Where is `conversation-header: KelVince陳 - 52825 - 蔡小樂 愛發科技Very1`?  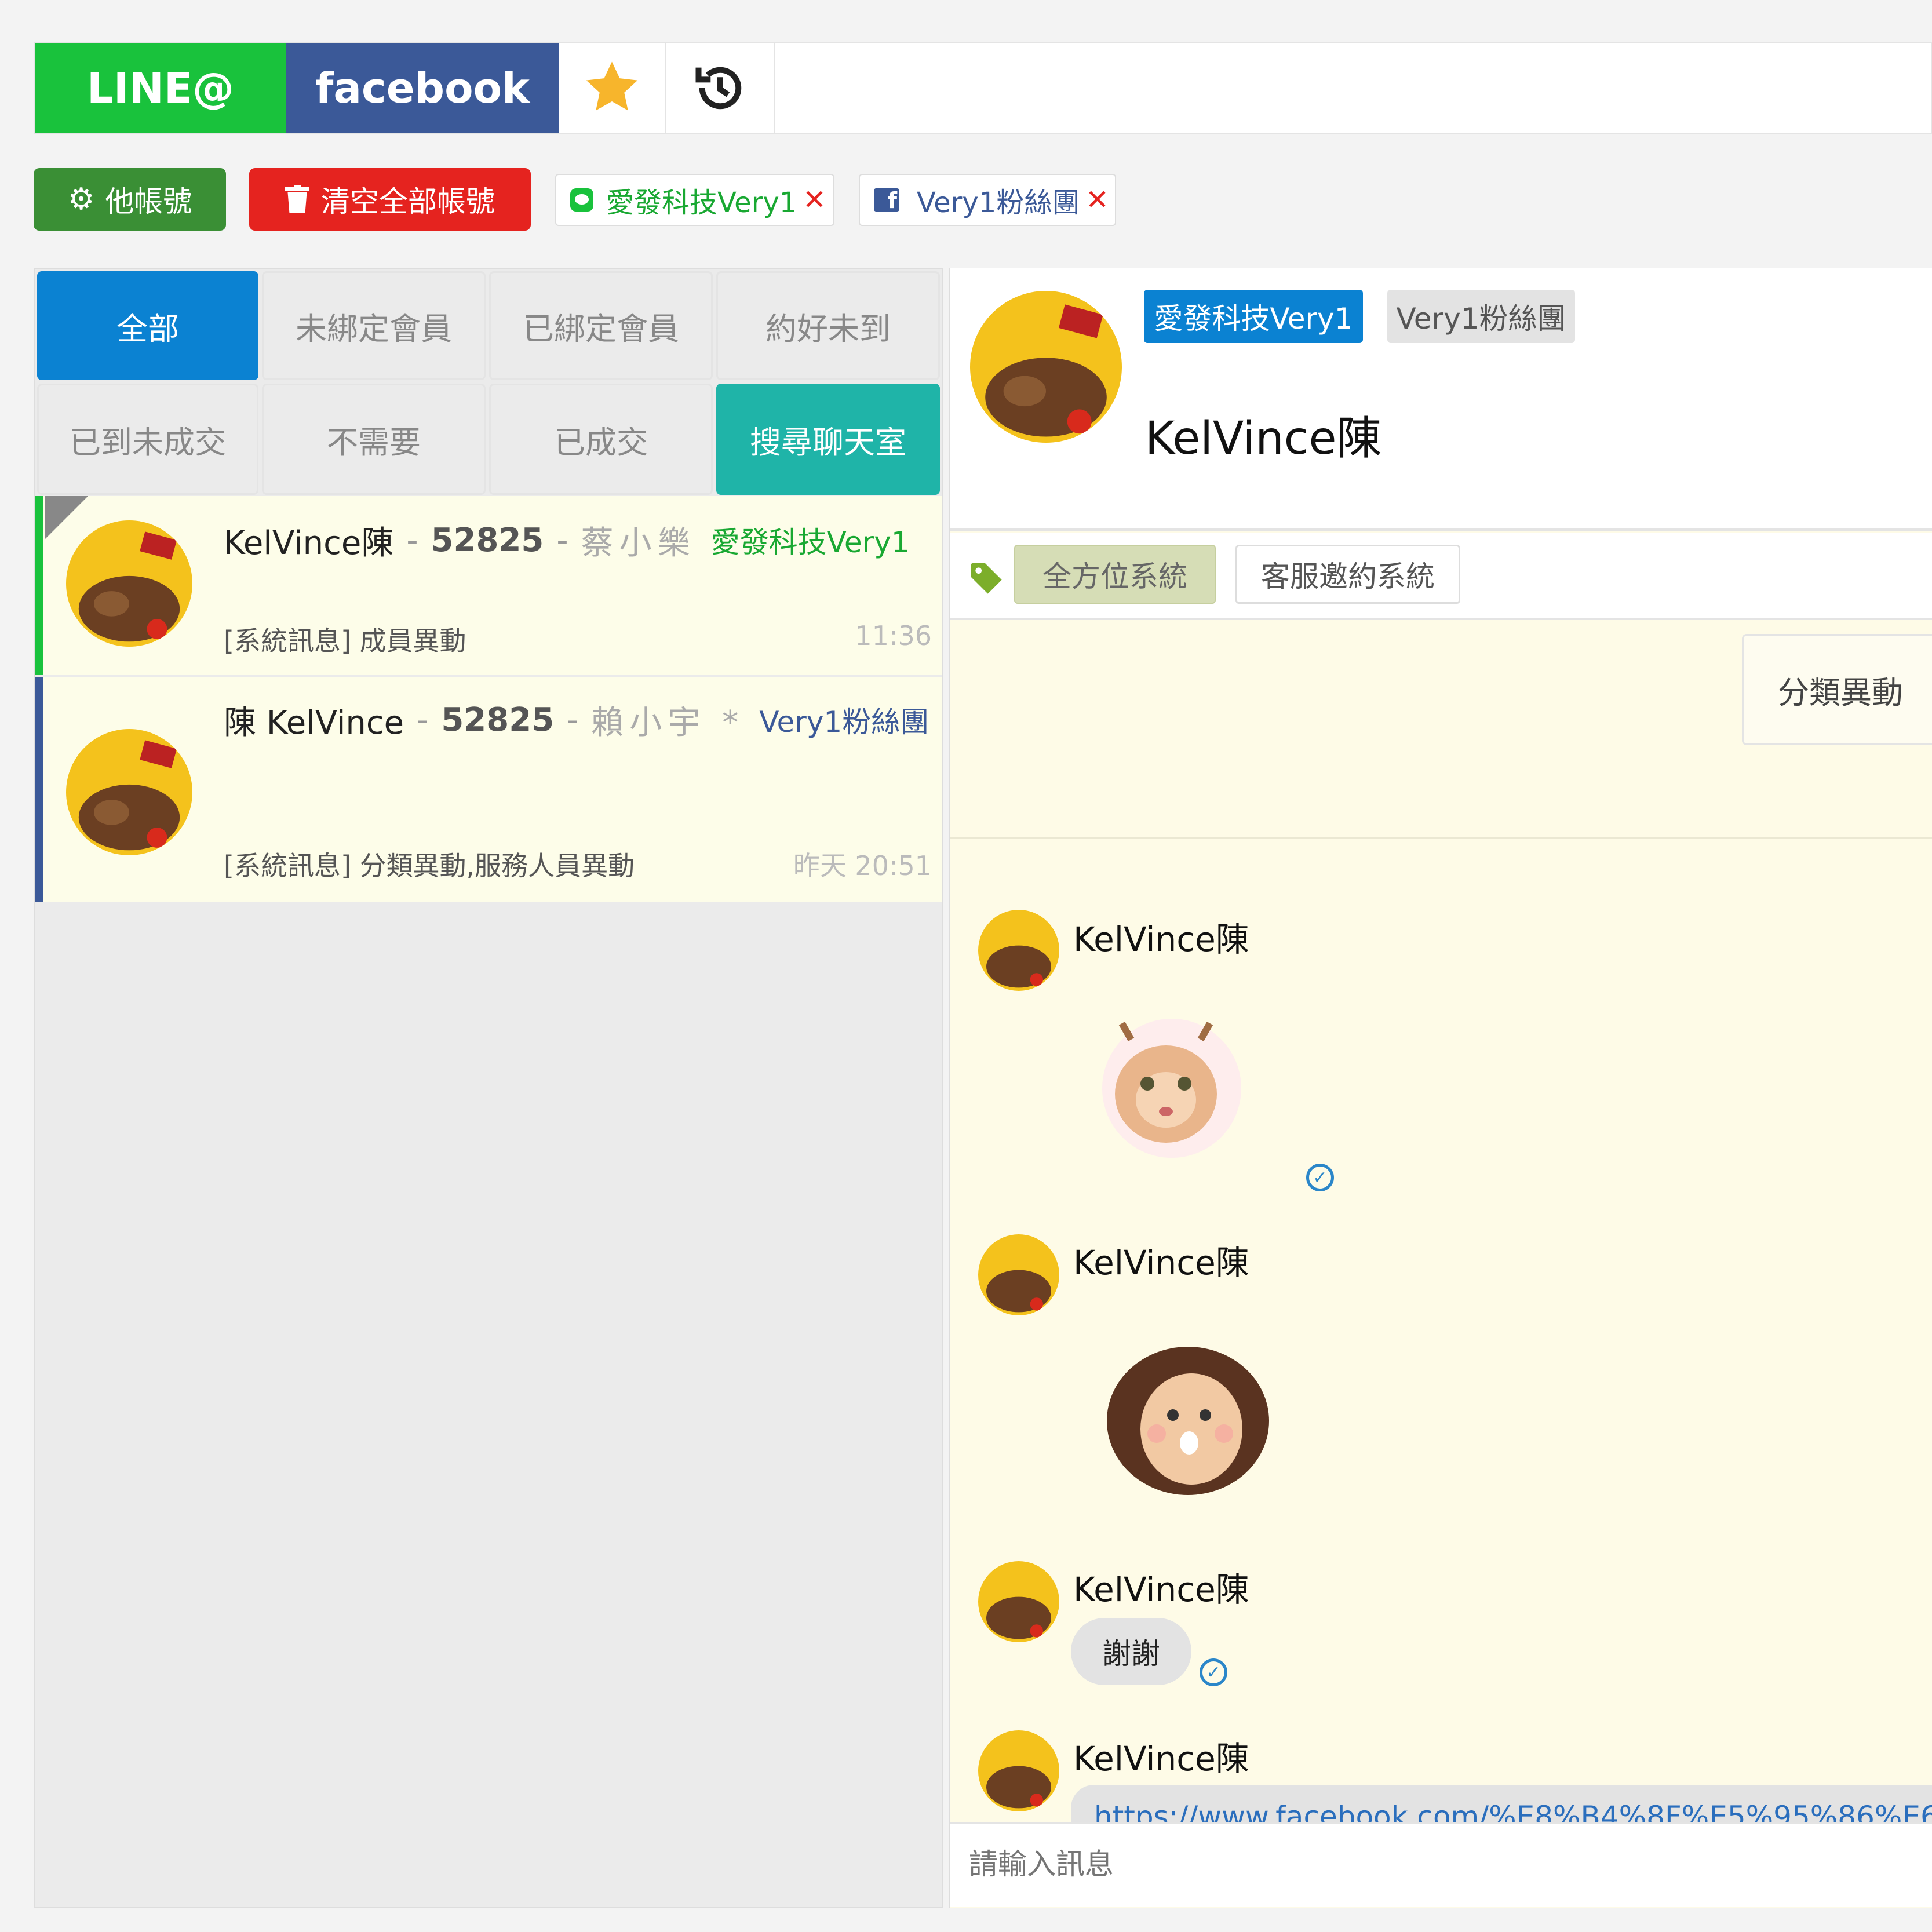
conversation-header: KelVince陳 - 52825 - 蔡小樂 愛發科技Very1 is located at coordinates (583, 540).